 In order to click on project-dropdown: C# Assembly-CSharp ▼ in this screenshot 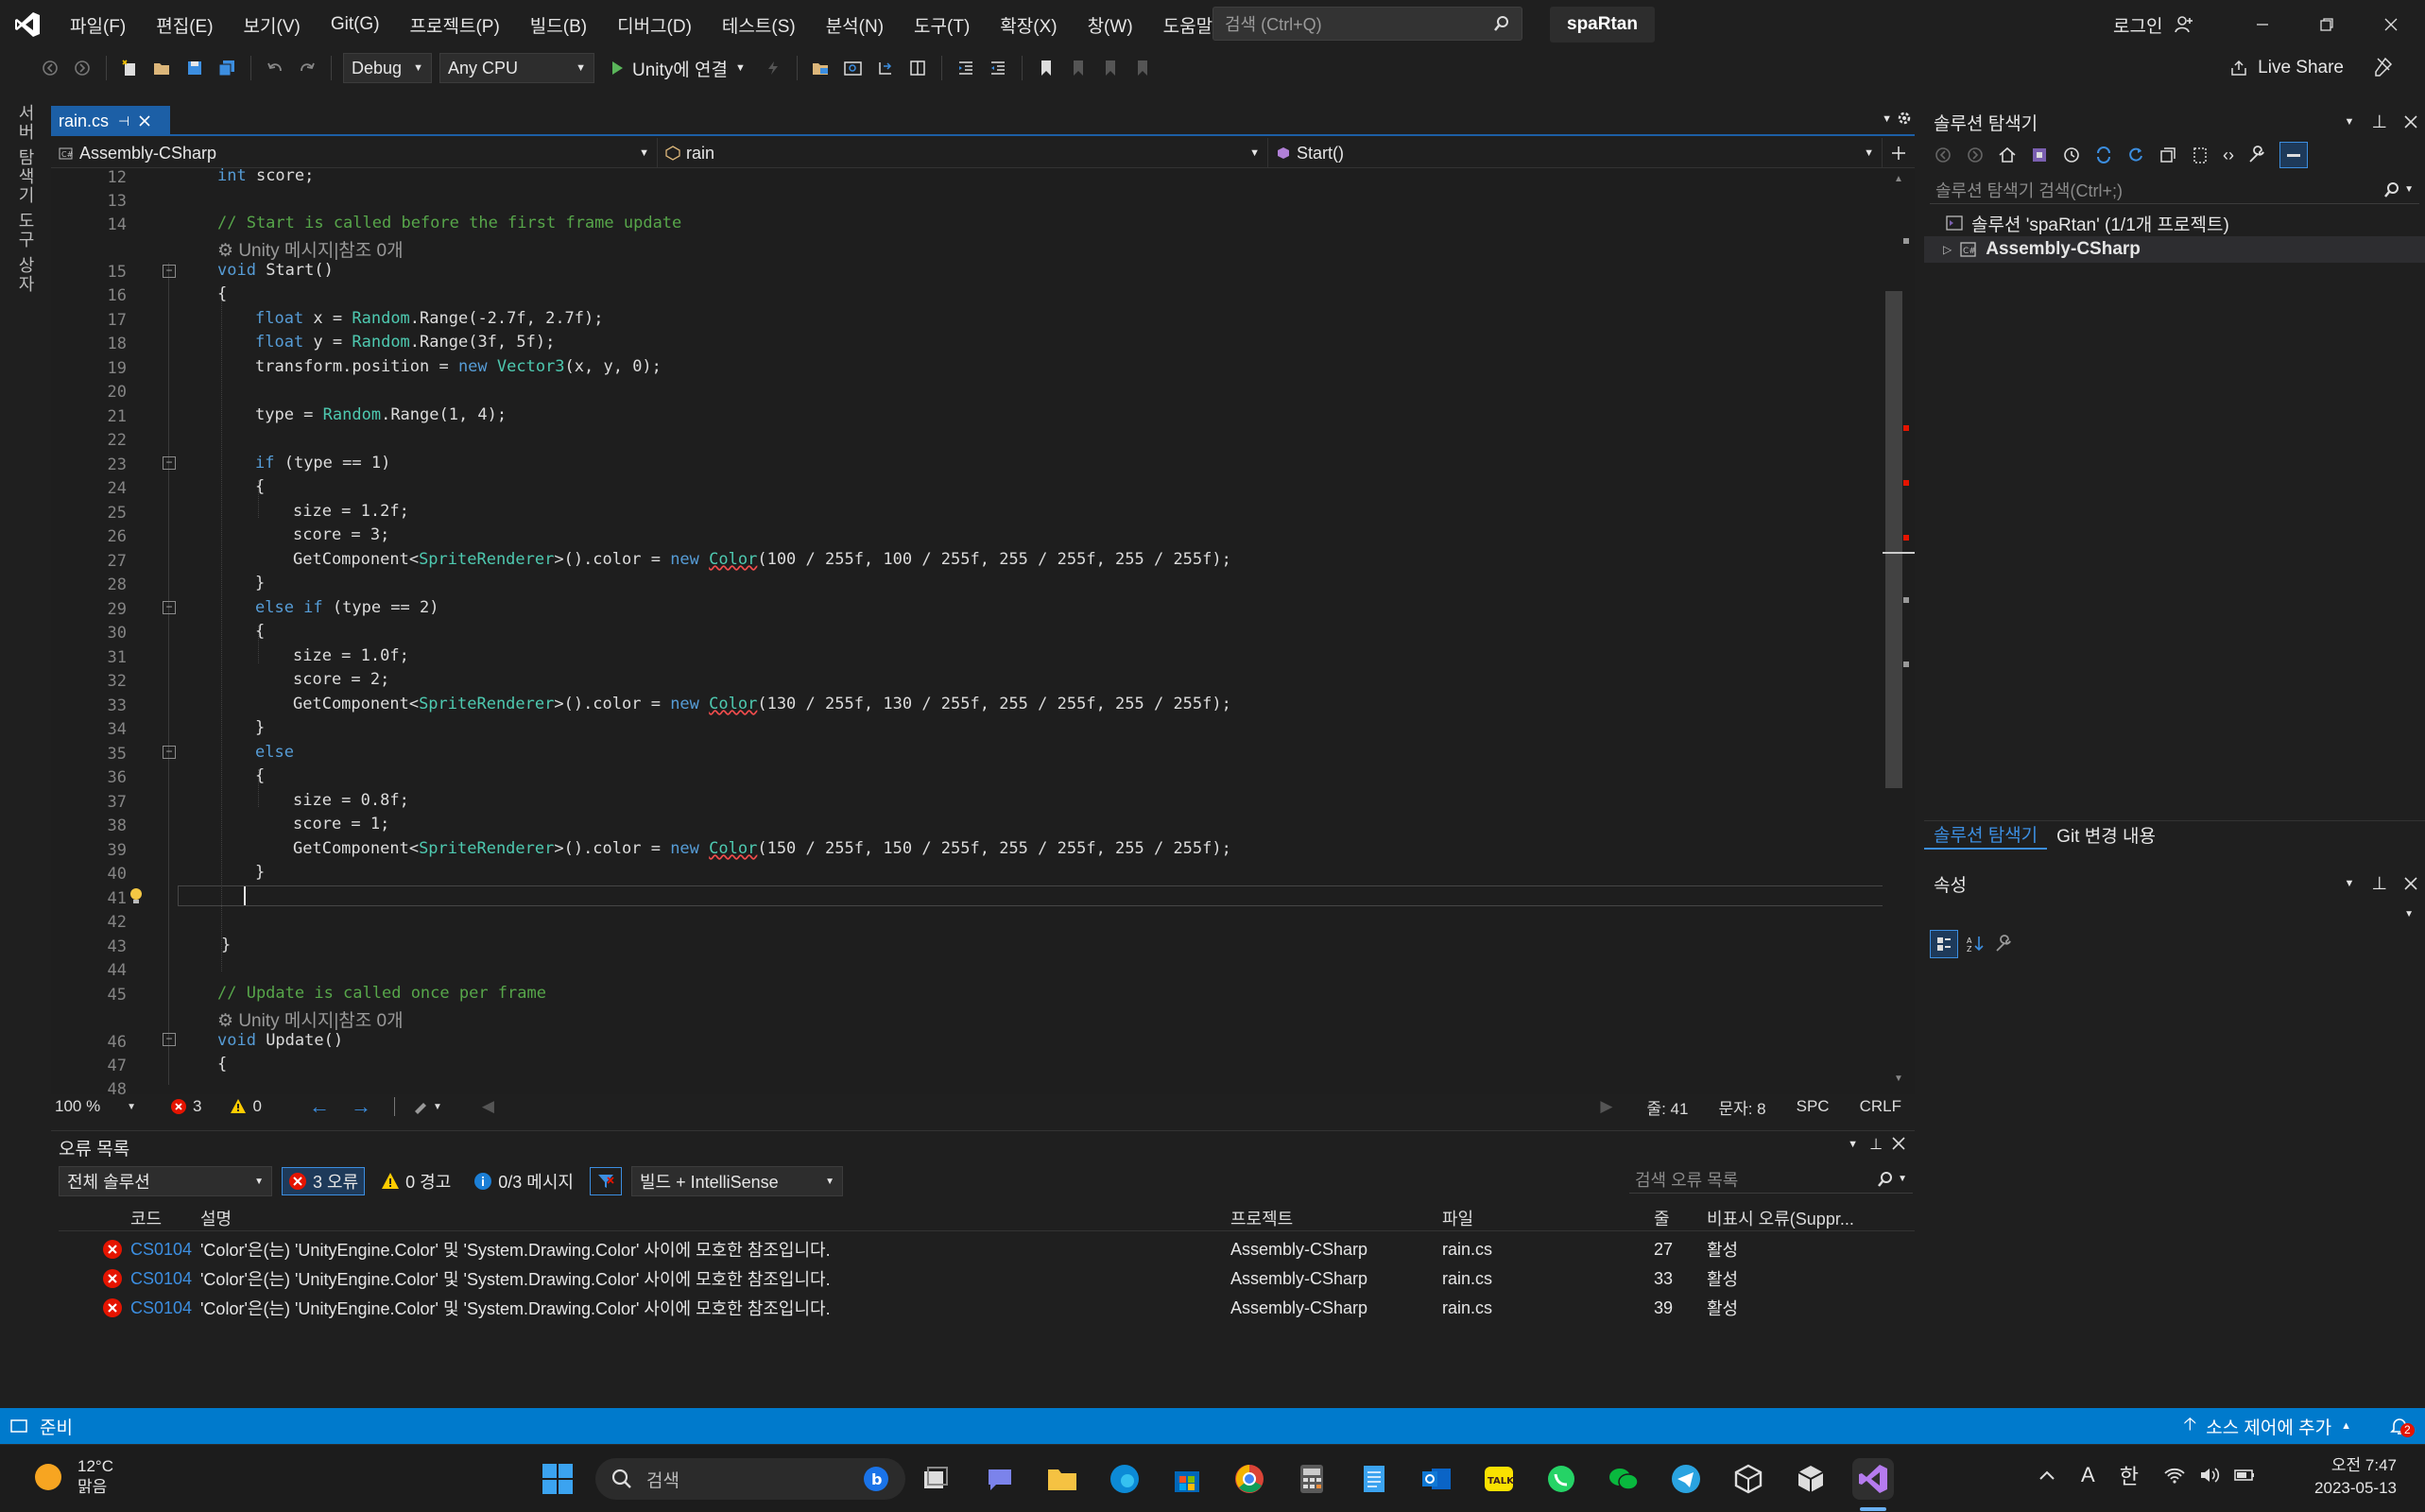, I will do `click(355, 153)`.